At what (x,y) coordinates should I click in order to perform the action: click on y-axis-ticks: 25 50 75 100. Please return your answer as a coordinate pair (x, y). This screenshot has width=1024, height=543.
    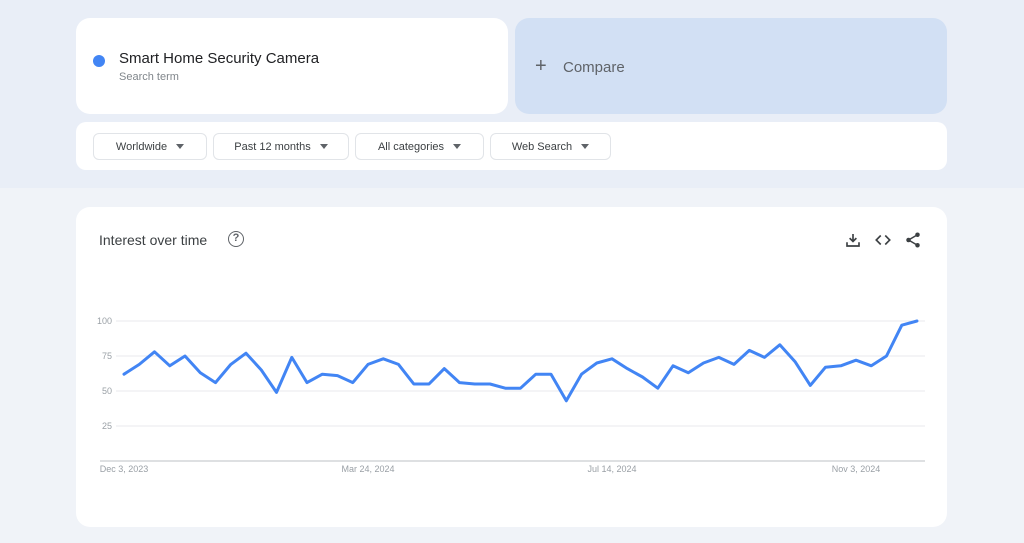
    Looking at the image, I should click on (104, 373).